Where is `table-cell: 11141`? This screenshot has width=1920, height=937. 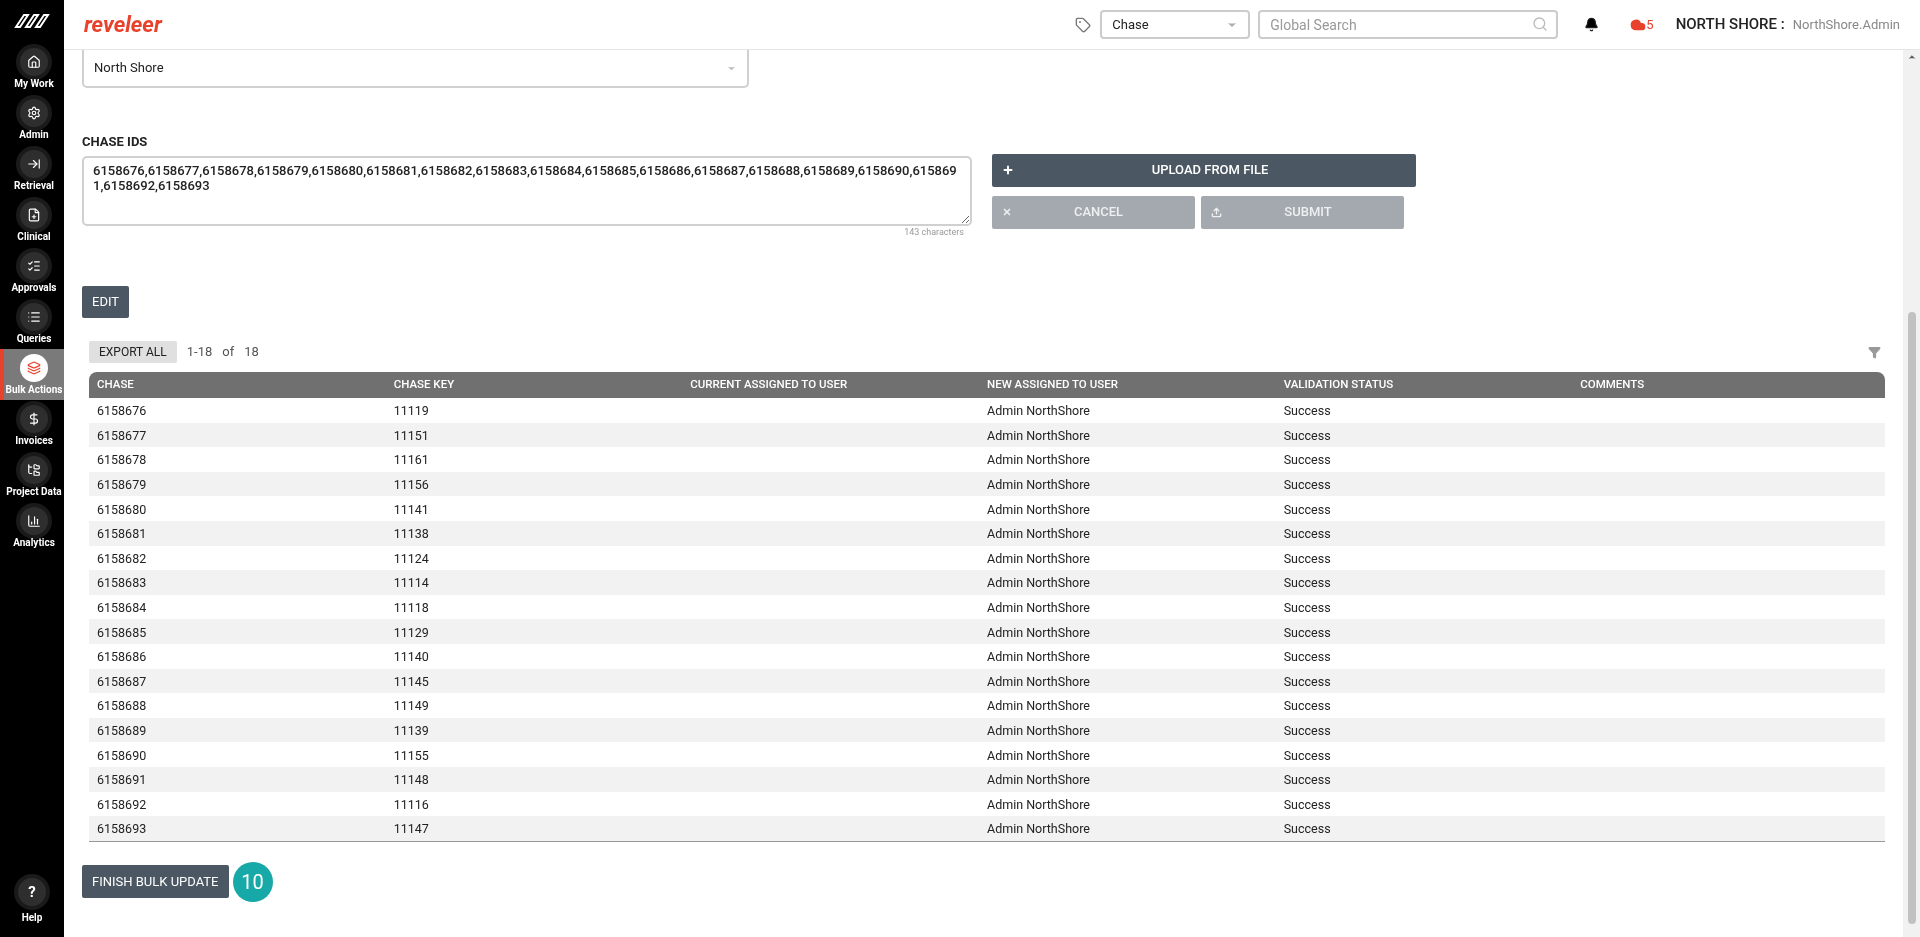
table-cell: 11141 is located at coordinates (411, 509).